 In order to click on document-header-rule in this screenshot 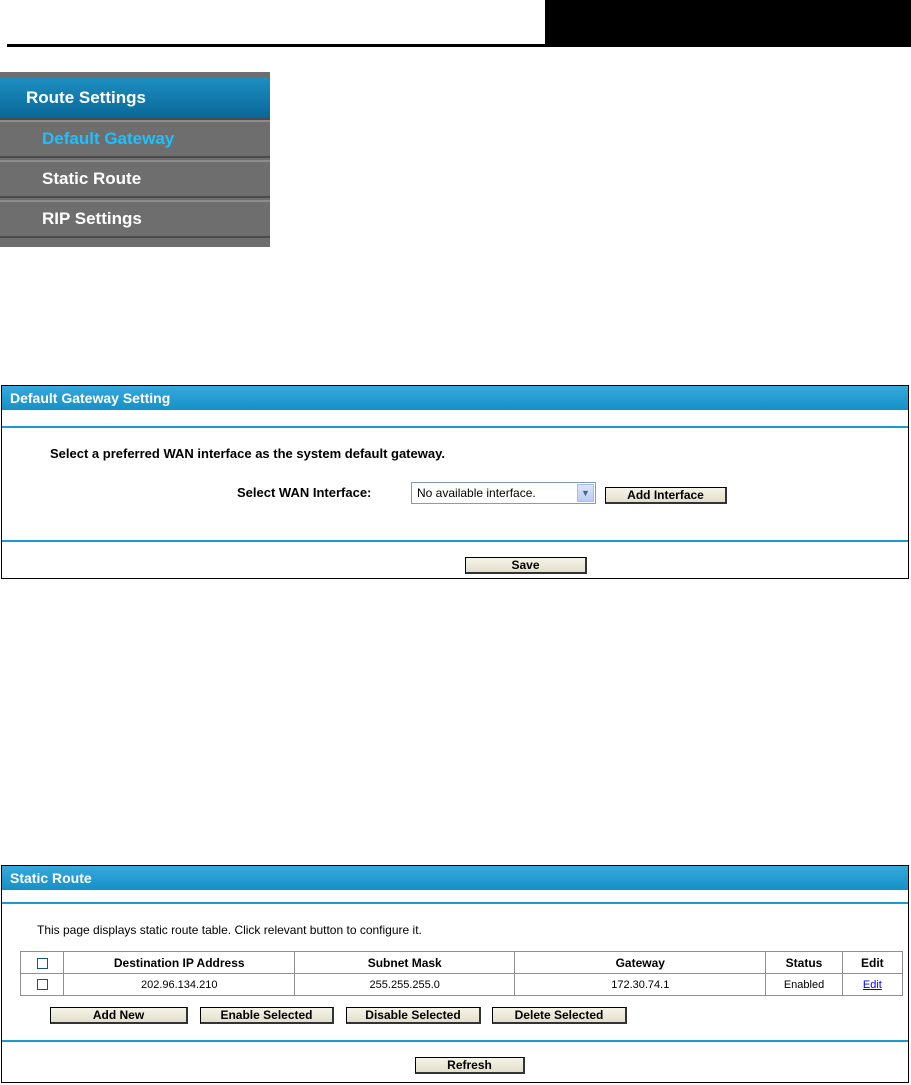, I will do `click(276, 45)`.